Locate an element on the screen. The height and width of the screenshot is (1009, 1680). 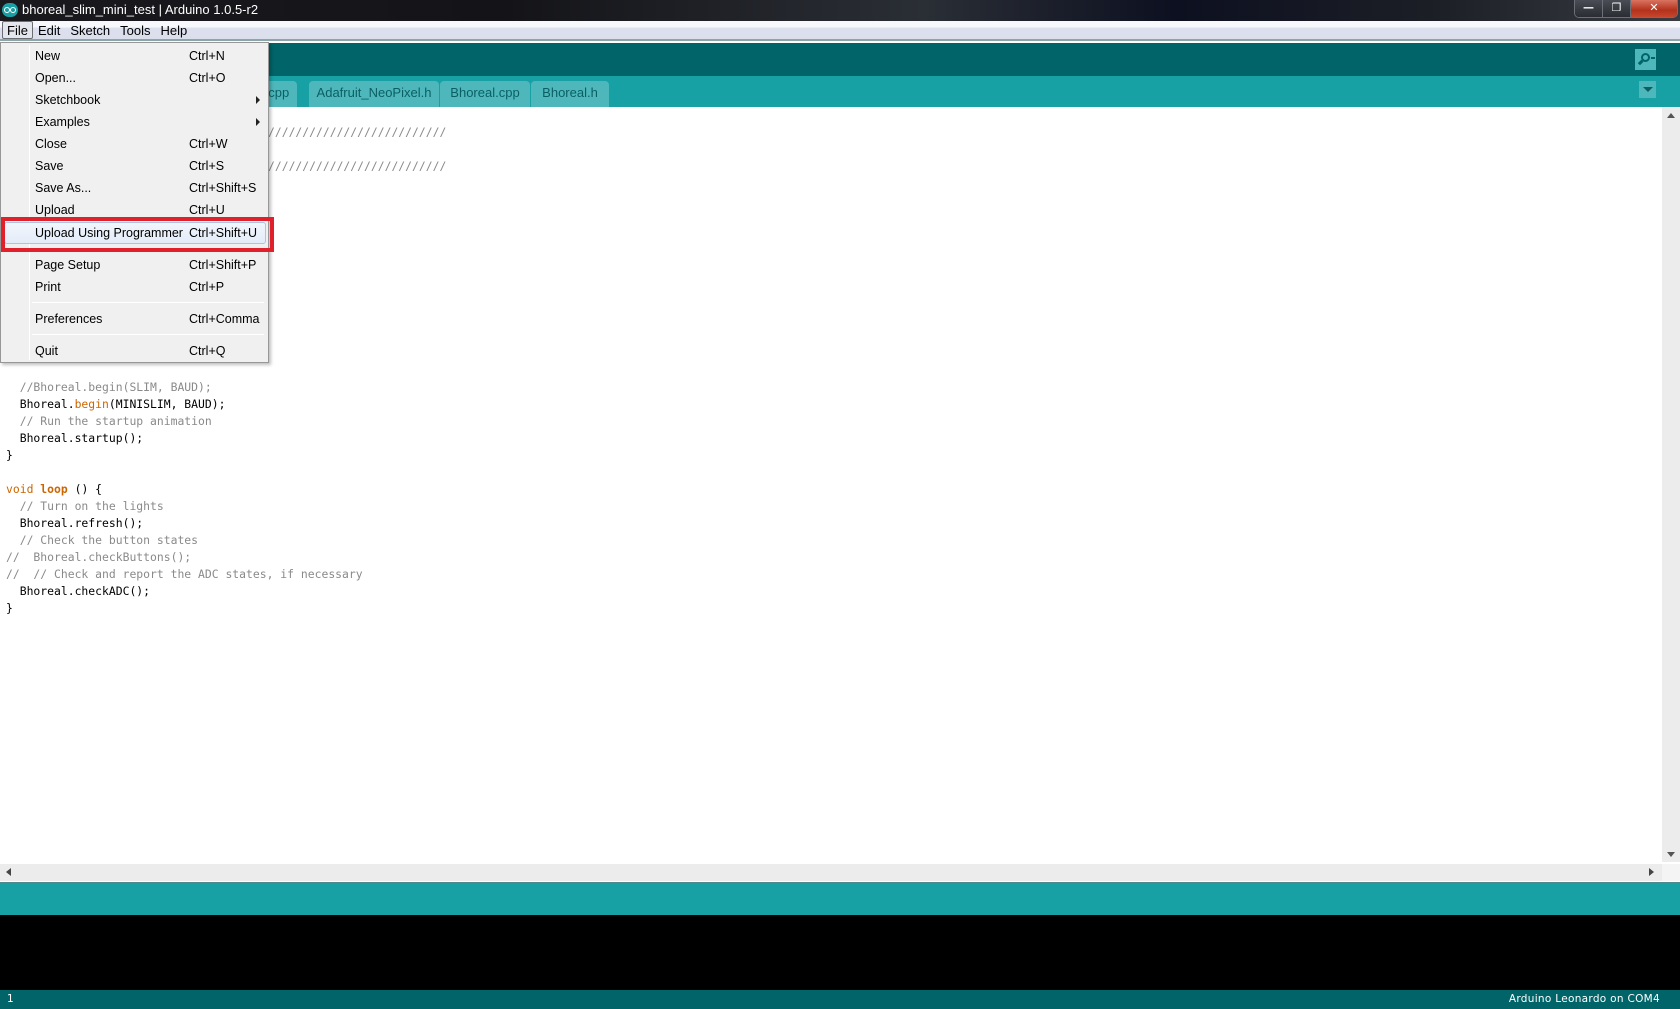
menu-item-label: New is located at coordinates (48, 56).